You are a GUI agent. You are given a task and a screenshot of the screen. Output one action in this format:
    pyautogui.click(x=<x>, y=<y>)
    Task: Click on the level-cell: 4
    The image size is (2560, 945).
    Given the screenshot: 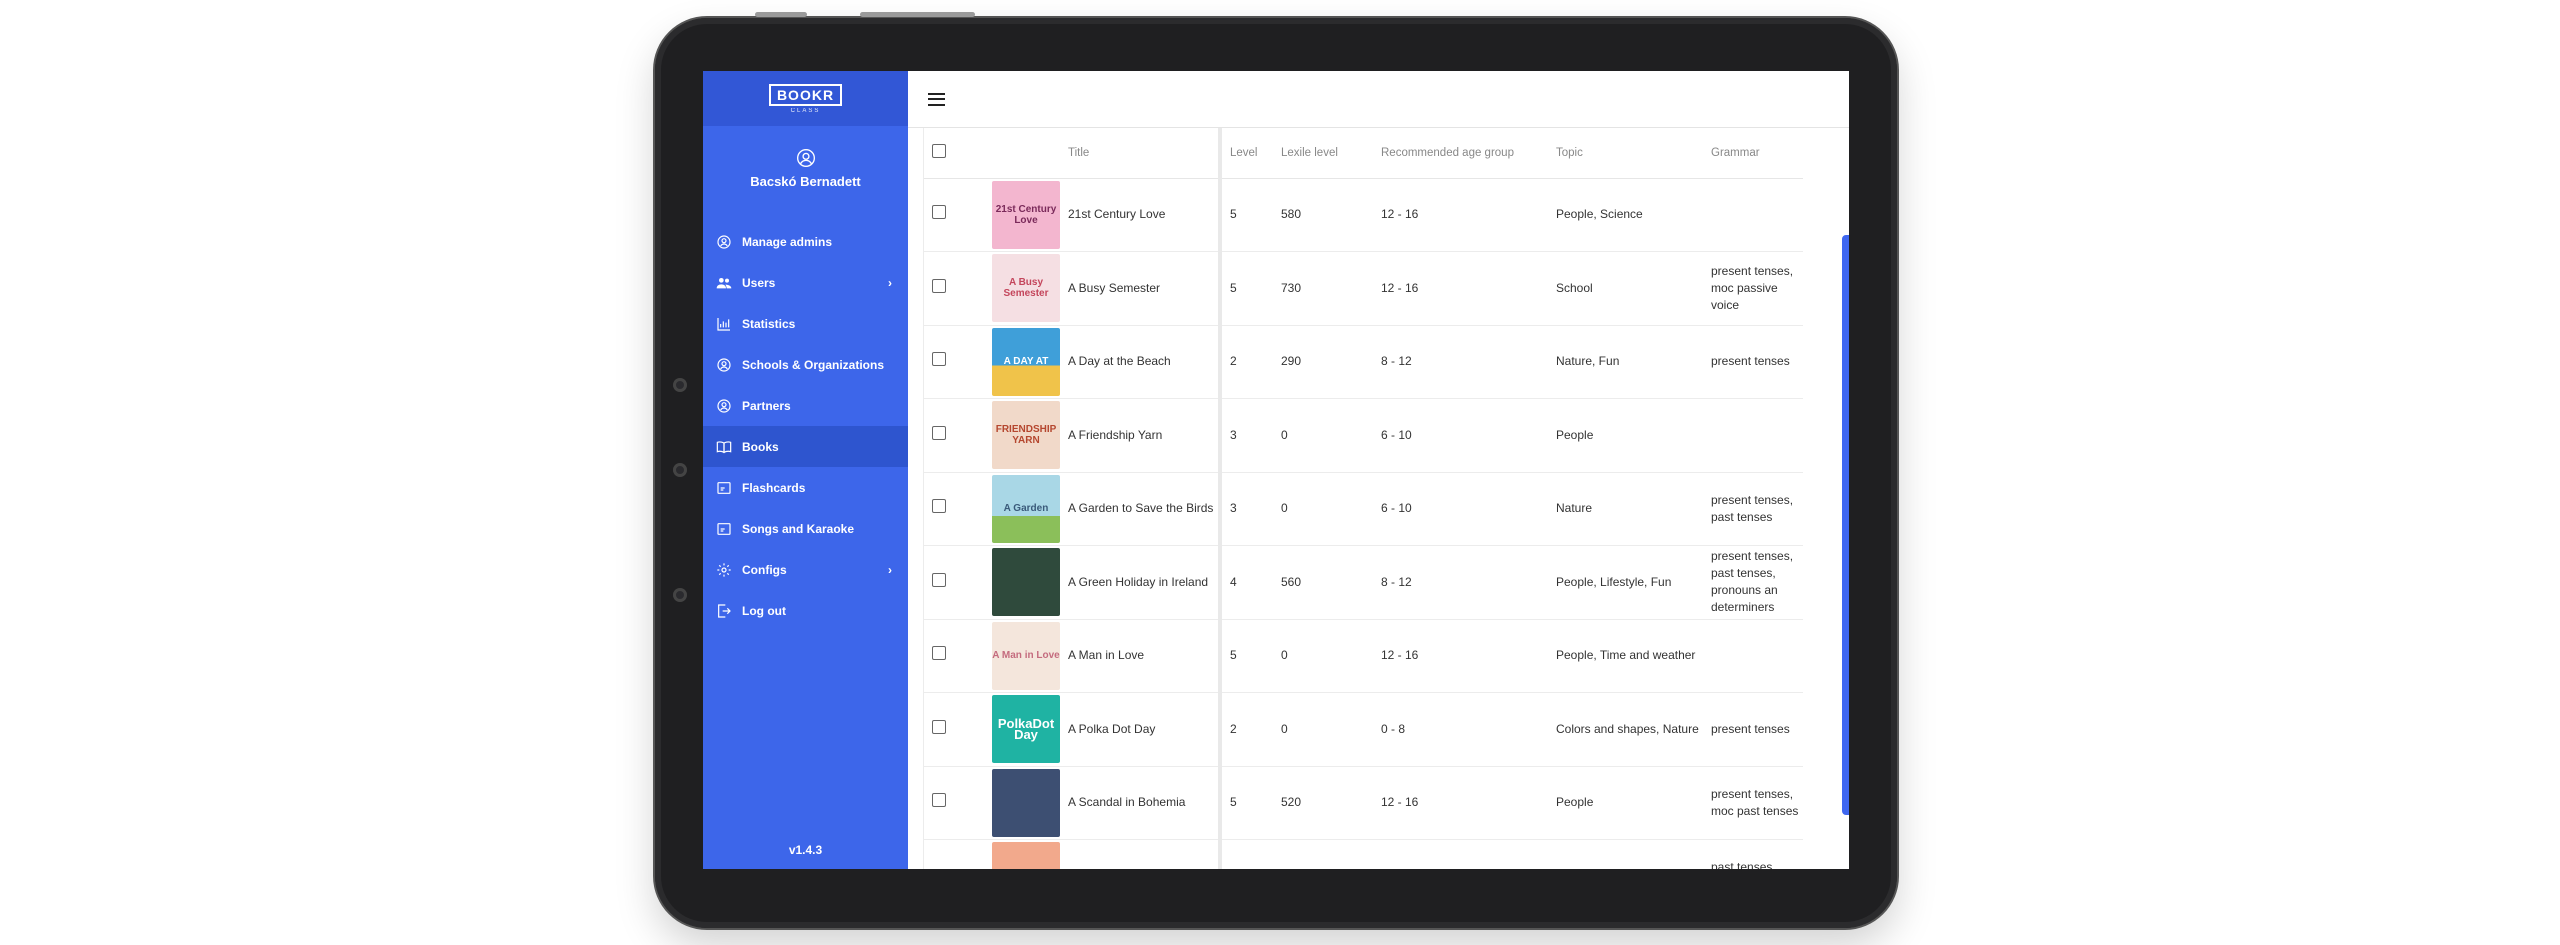 What is the action you would take?
    pyautogui.click(x=1246, y=582)
    